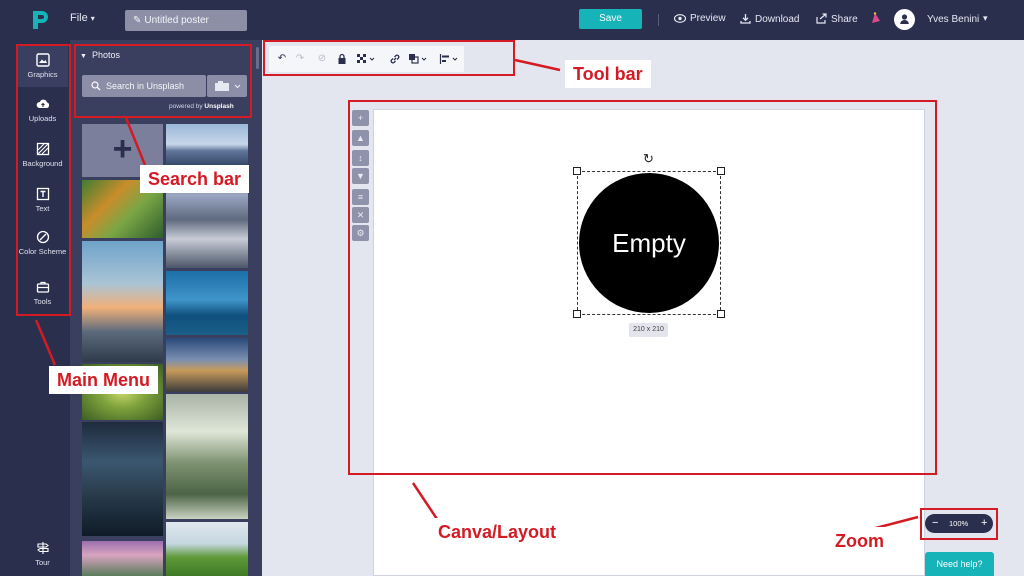  Describe the element at coordinates (821, 18) in the screenshot. I see `share-icon` at that location.